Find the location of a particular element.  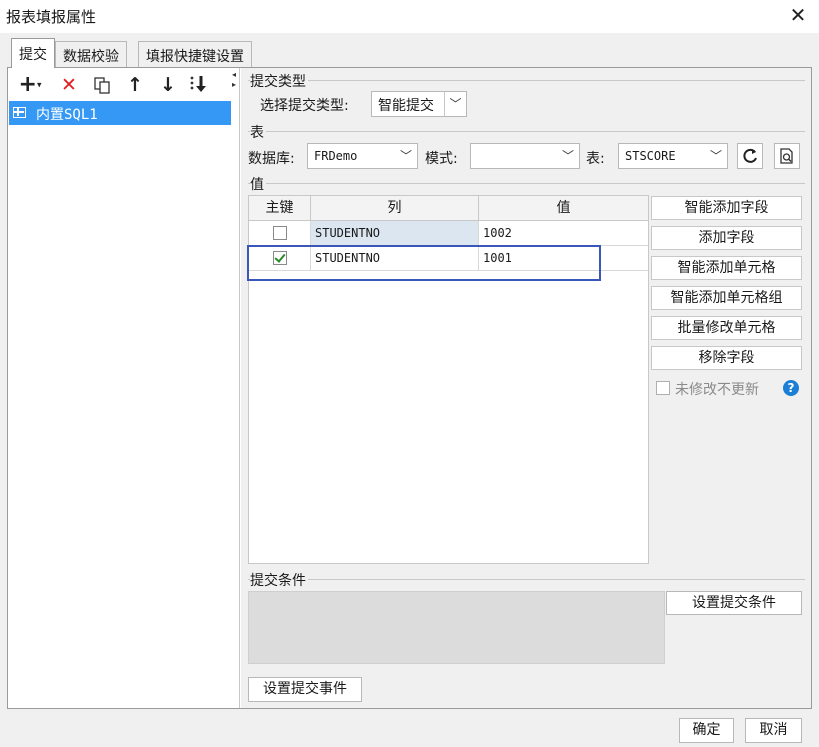

tab-label: 填报快捷键设置 is located at coordinates (195, 57).